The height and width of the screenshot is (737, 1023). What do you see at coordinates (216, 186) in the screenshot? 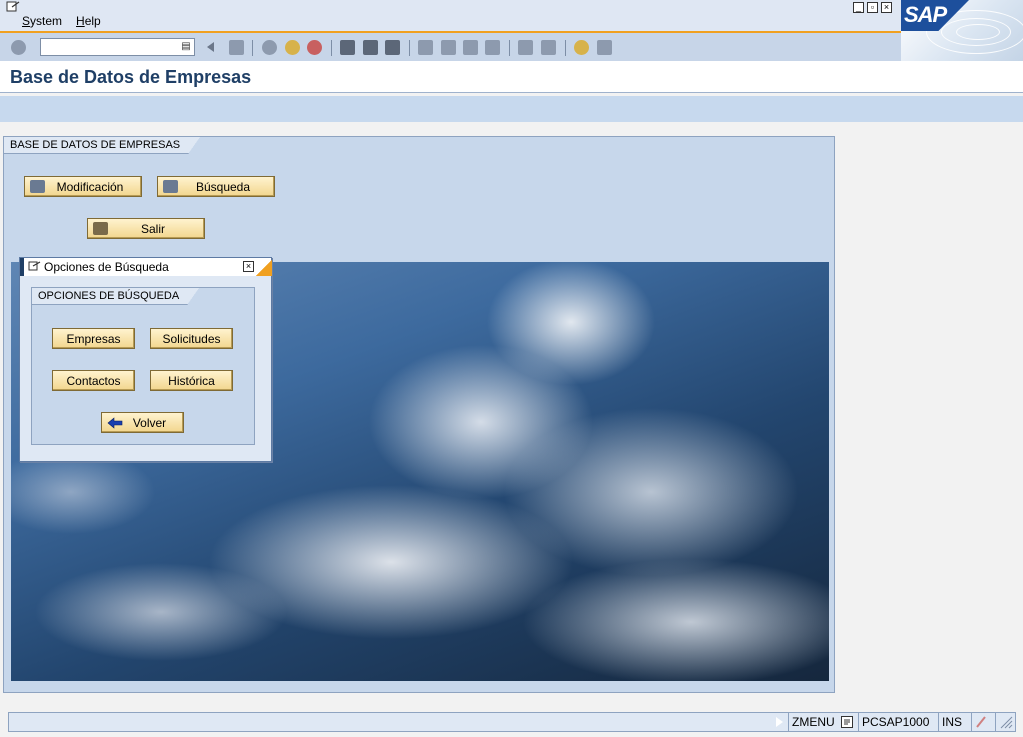
I see `busqueda-button: Búsqueda` at bounding box center [216, 186].